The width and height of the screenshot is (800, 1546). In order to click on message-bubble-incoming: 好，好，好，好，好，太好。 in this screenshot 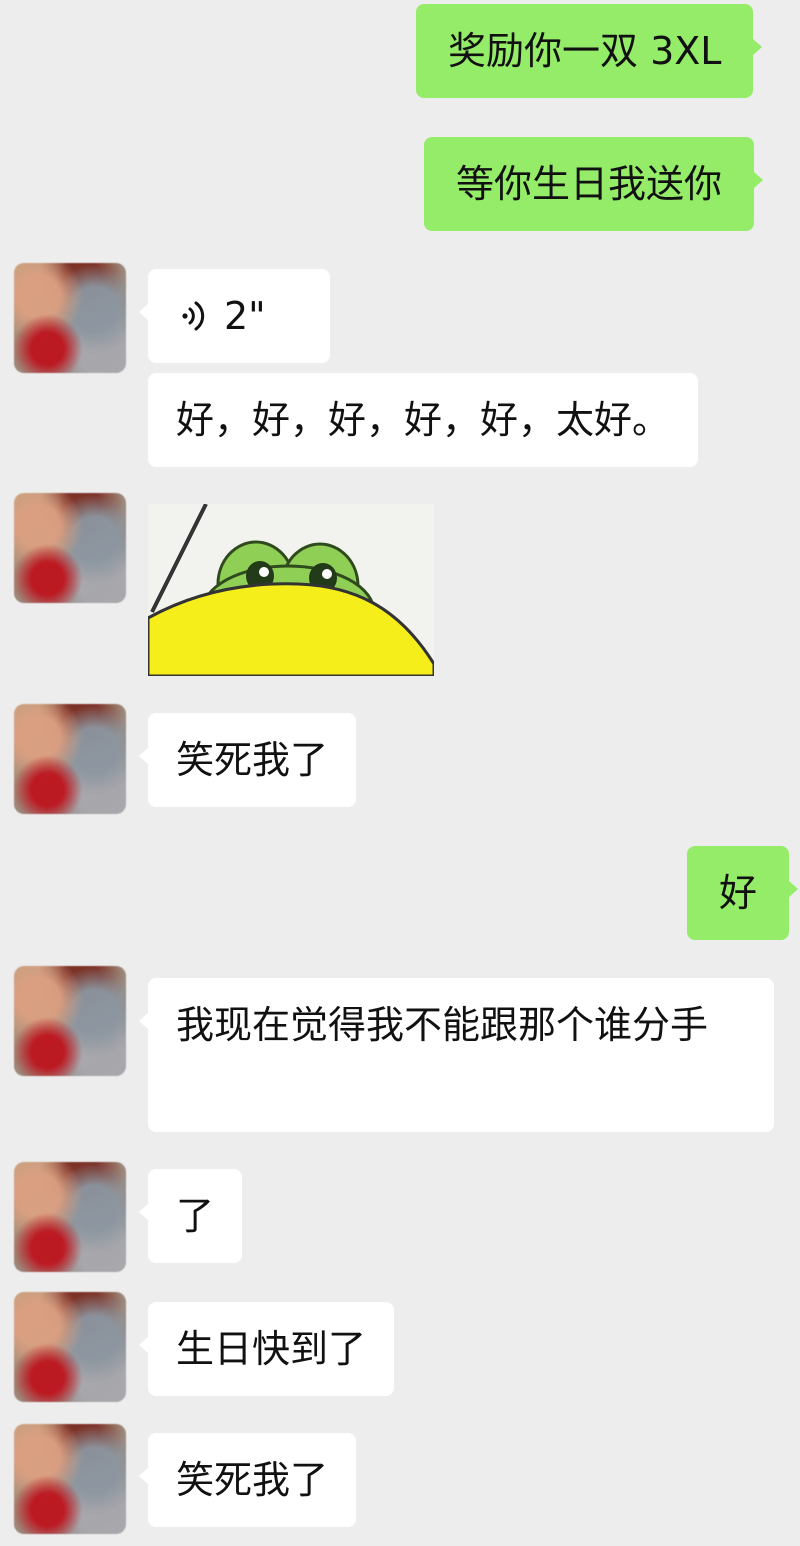, I will do `click(423, 420)`.